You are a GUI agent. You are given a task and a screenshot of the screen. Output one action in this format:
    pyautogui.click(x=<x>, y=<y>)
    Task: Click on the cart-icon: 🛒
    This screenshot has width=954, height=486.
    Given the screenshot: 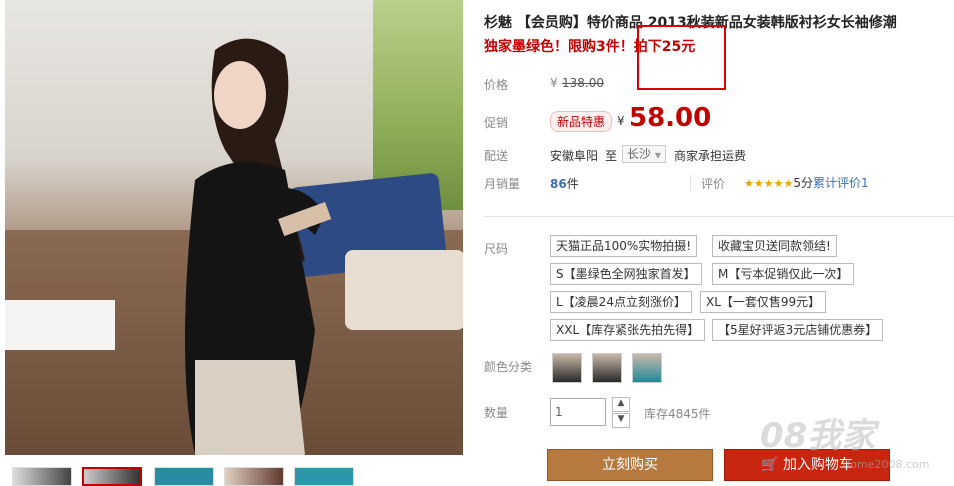 What is the action you would take?
    pyautogui.click(x=770, y=465)
    